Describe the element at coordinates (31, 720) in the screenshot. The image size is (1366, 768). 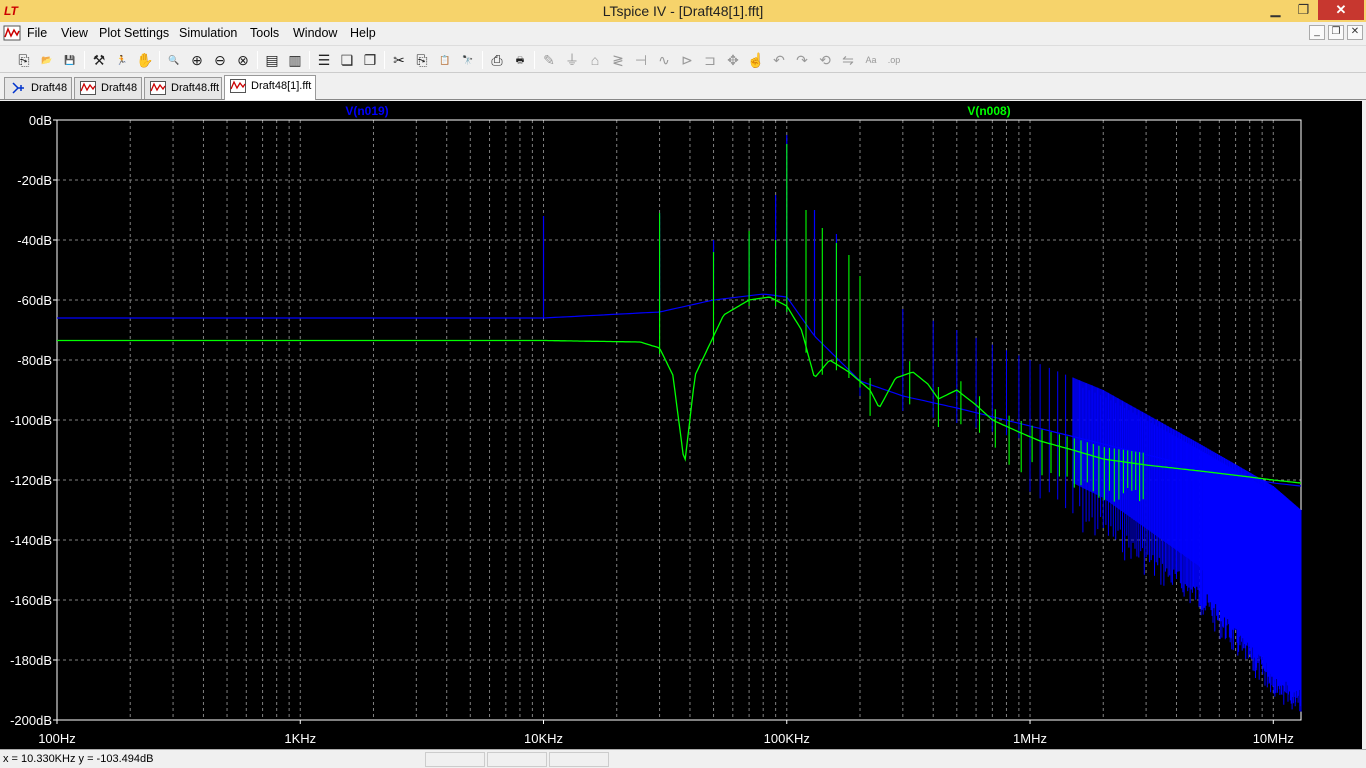
I see `y-tick-label: -200dB` at that location.